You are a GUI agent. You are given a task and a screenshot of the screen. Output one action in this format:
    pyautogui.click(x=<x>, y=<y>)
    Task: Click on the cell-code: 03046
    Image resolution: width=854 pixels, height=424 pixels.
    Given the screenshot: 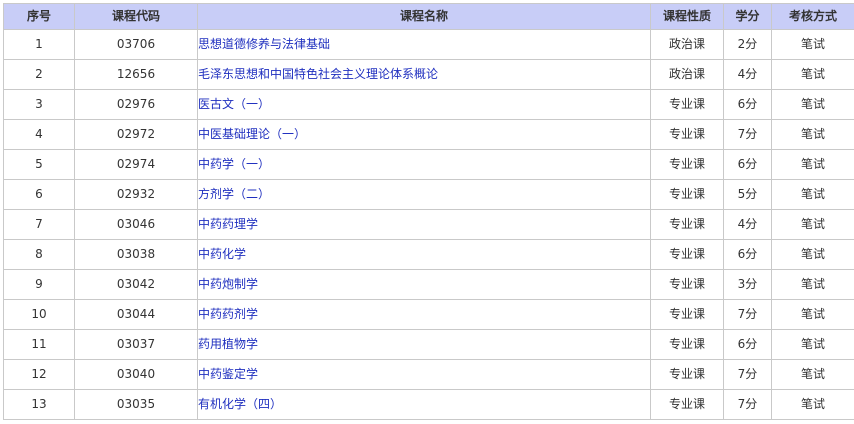 What is the action you would take?
    pyautogui.click(x=136, y=224)
    